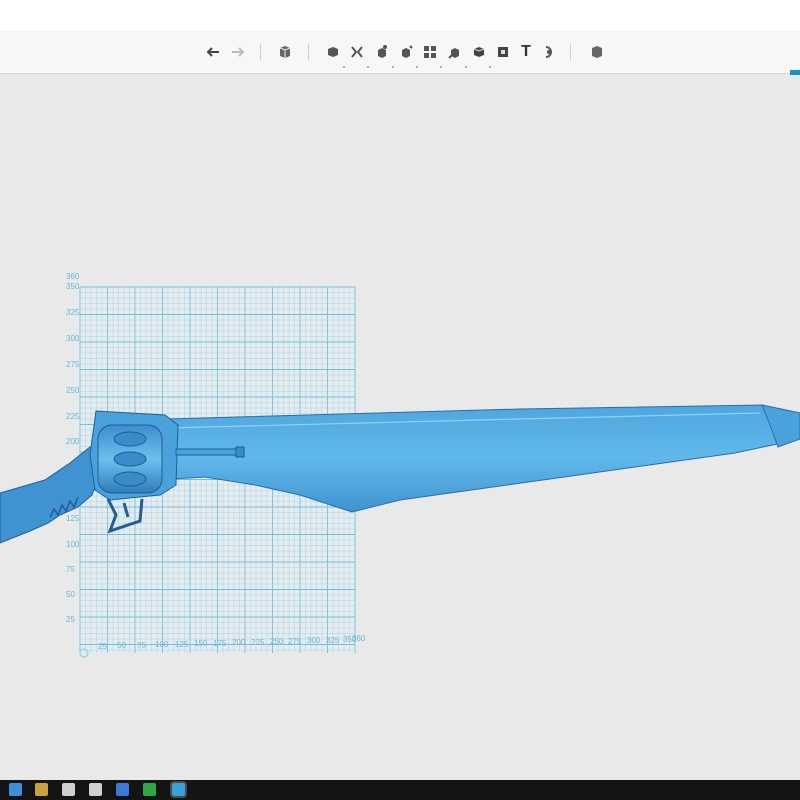  What do you see at coordinates (201, 643) in the screenshot?
I see `grid-x-label: 150` at bounding box center [201, 643].